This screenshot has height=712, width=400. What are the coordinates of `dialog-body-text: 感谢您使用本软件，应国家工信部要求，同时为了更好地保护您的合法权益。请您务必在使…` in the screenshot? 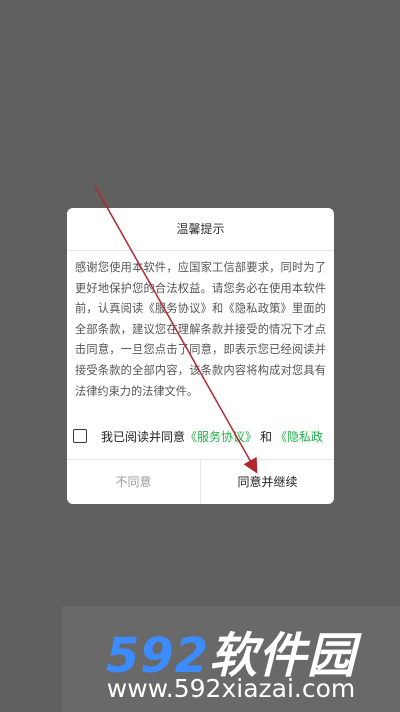 It's located at (200, 329).